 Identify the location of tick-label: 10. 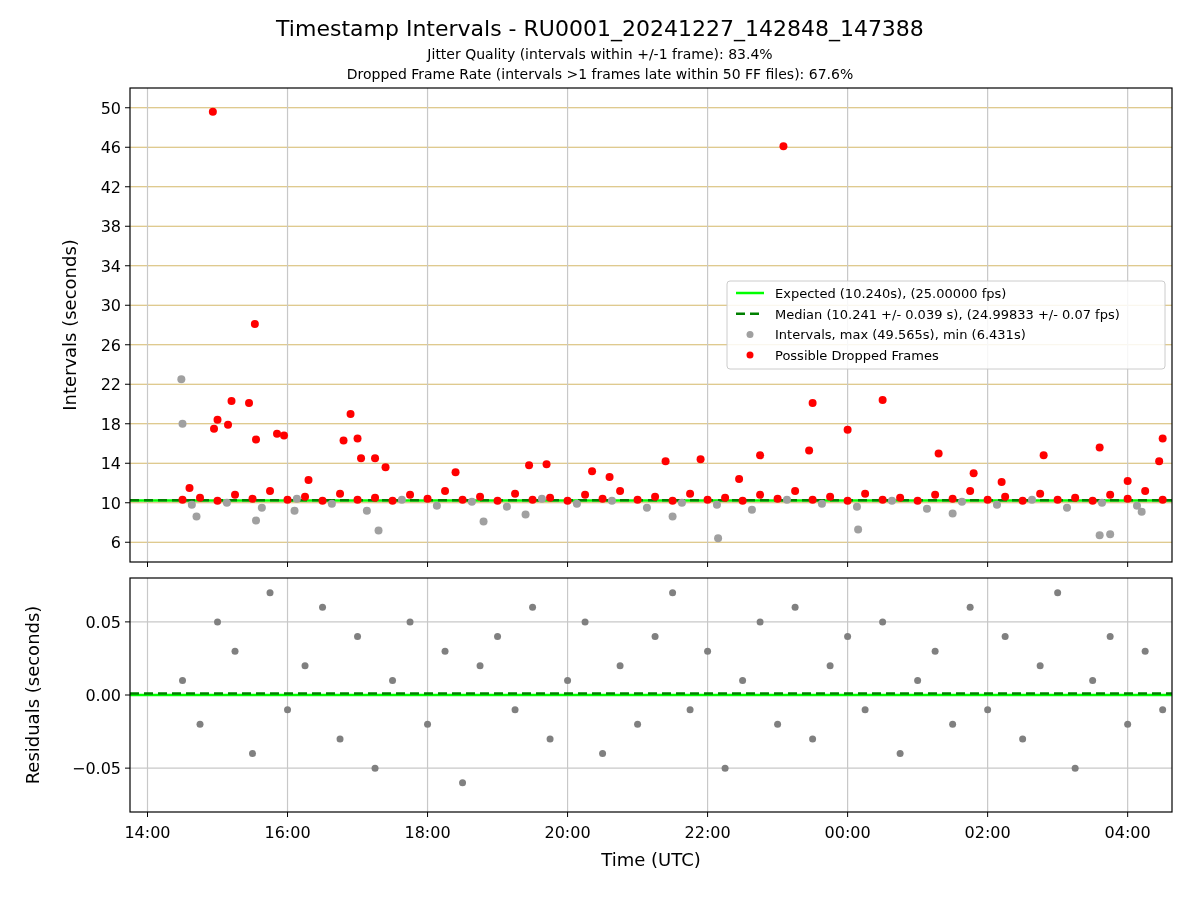
(110, 503).